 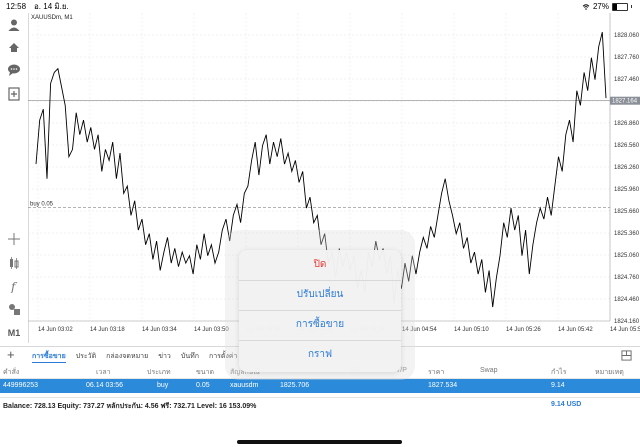 What do you see at coordinates (559, 372) in the screenshot?
I see `col-profit: กำไร` at bounding box center [559, 372].